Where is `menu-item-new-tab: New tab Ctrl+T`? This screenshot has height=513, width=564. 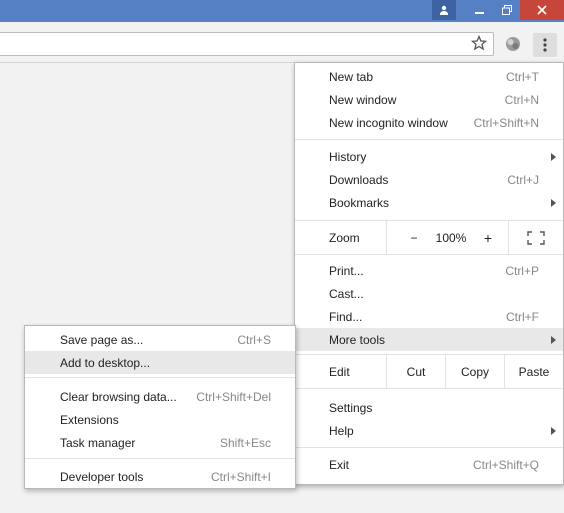 menu-item-new-tab: New tab Ctrl+T is located at coordinates (429, 76).